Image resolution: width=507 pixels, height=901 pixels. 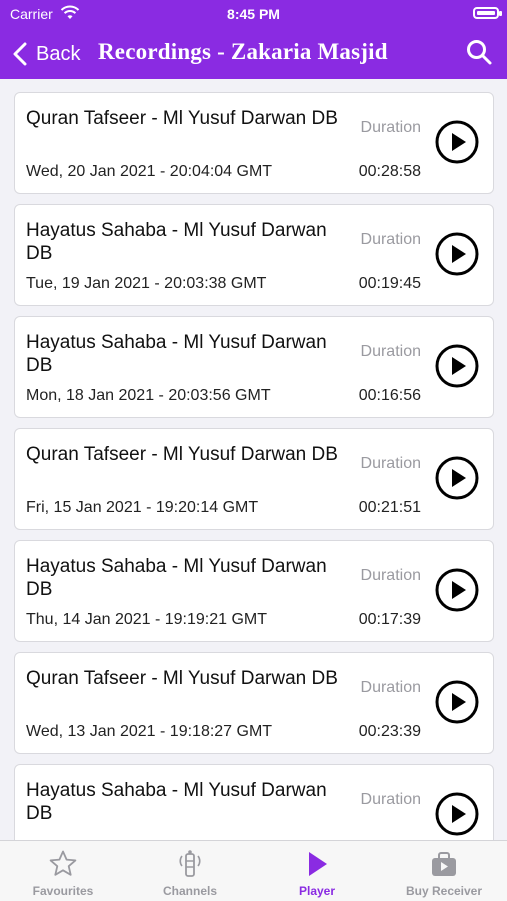 I want to click on tab-label: Player, so click(x=317, y=891).